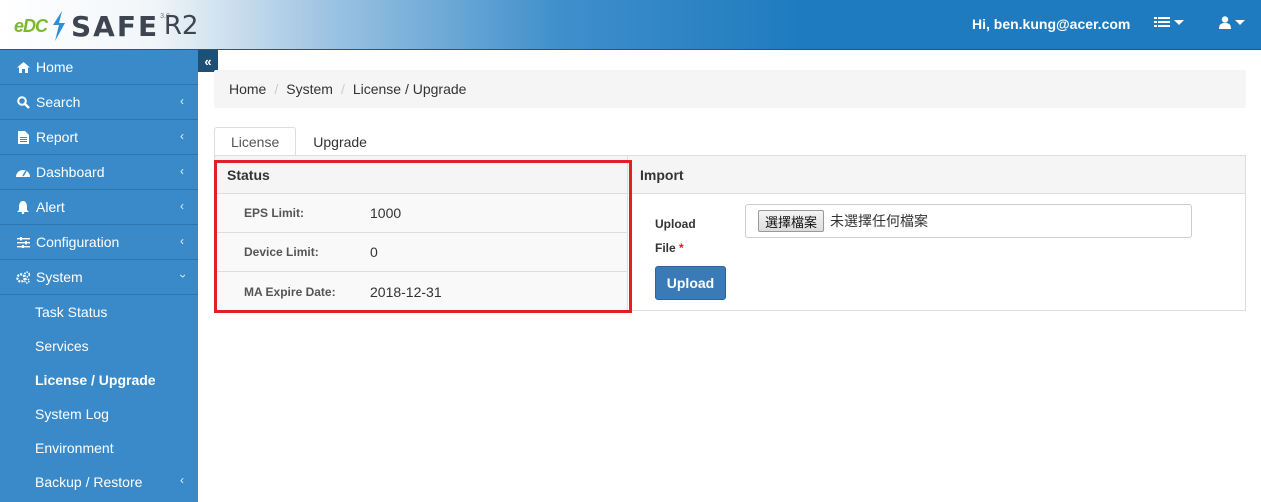 This screenshot has width=1261, height=502. What do you see at coordinates (374, 252) in the screenshot?
I see `status-value: 0` at bounding box center [374, 252].